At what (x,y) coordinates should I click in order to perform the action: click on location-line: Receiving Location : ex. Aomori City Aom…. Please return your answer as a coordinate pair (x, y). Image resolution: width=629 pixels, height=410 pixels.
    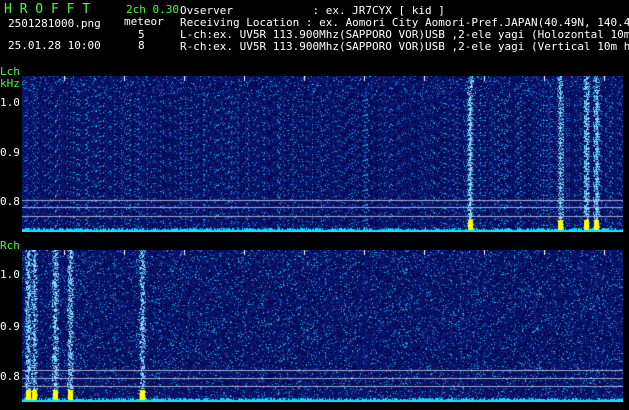
    Looking at the image, I should click on (404, 22).